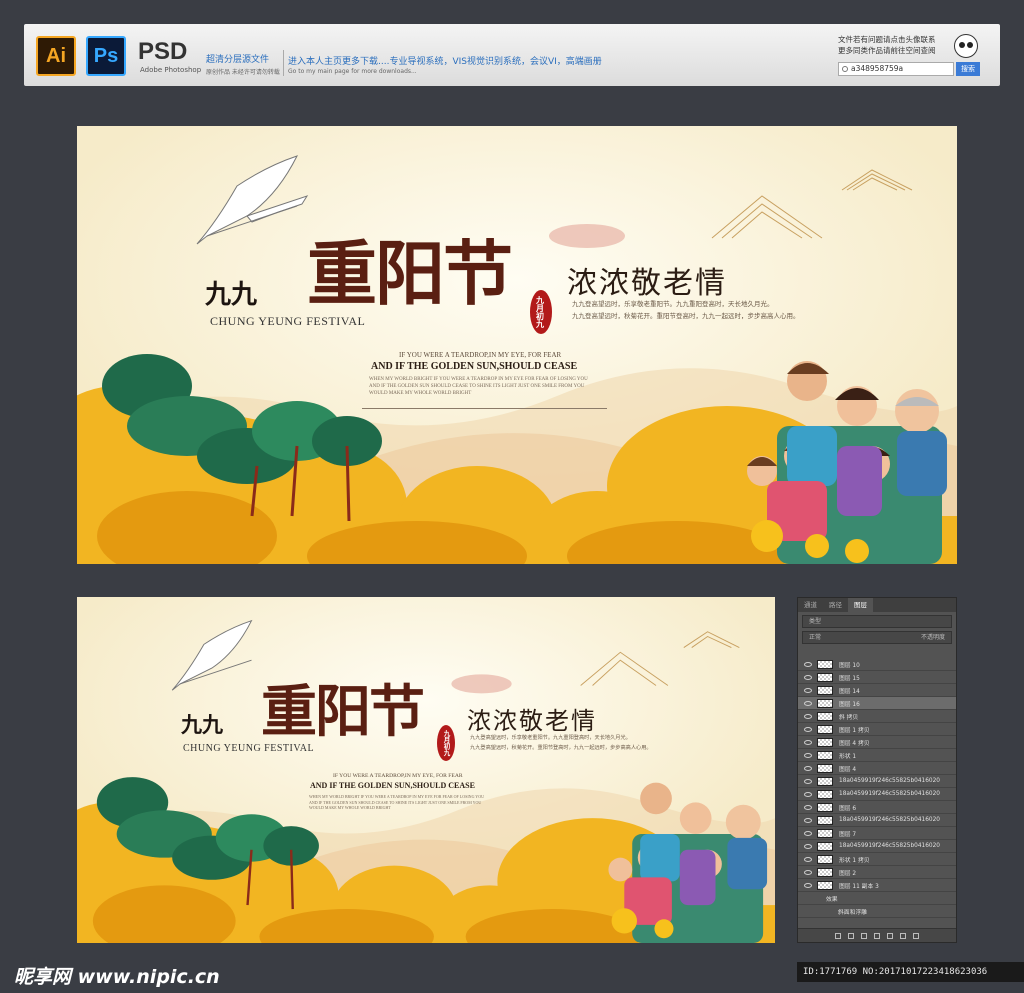 This screenshot has width=1024, height=993. I want to click on layer-row: 图层 4, so click(877, 768).